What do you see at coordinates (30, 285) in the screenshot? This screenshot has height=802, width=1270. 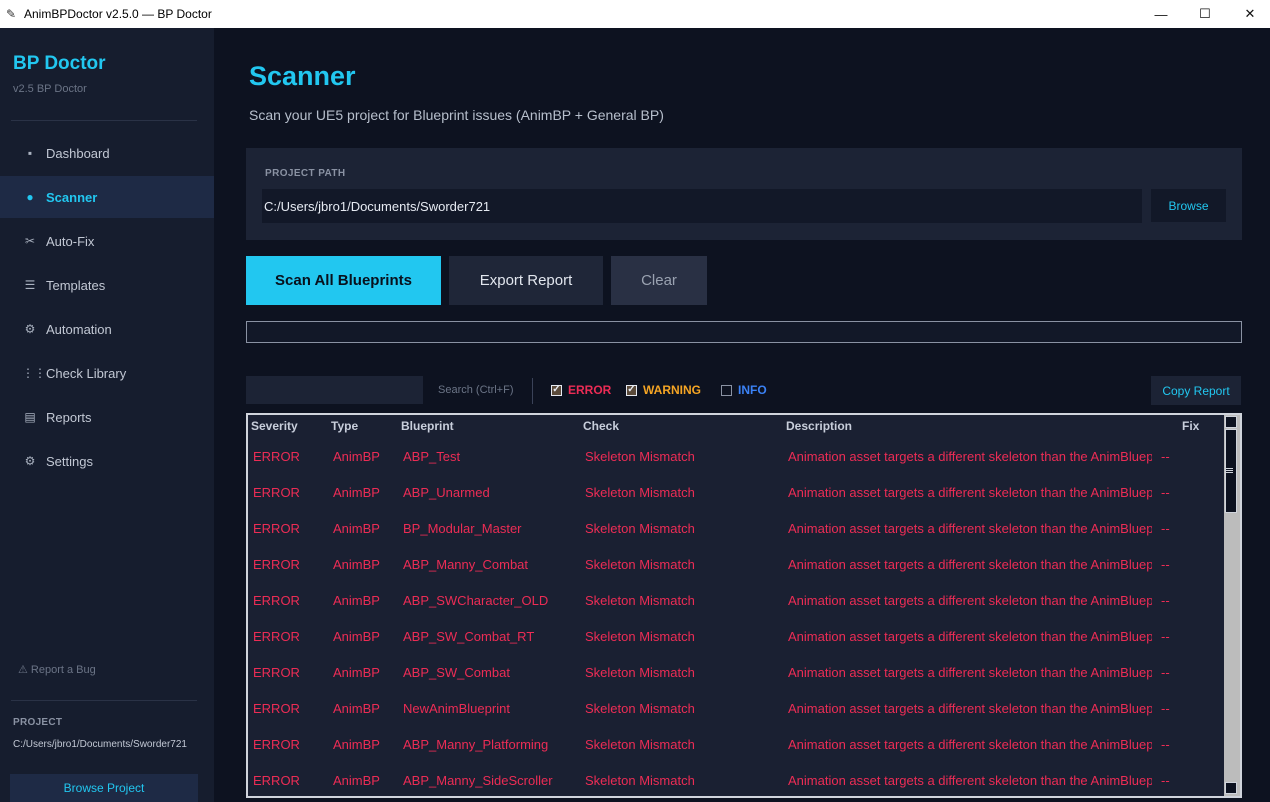 I see `list-icon: ☰` at bounding box center [30, 285].